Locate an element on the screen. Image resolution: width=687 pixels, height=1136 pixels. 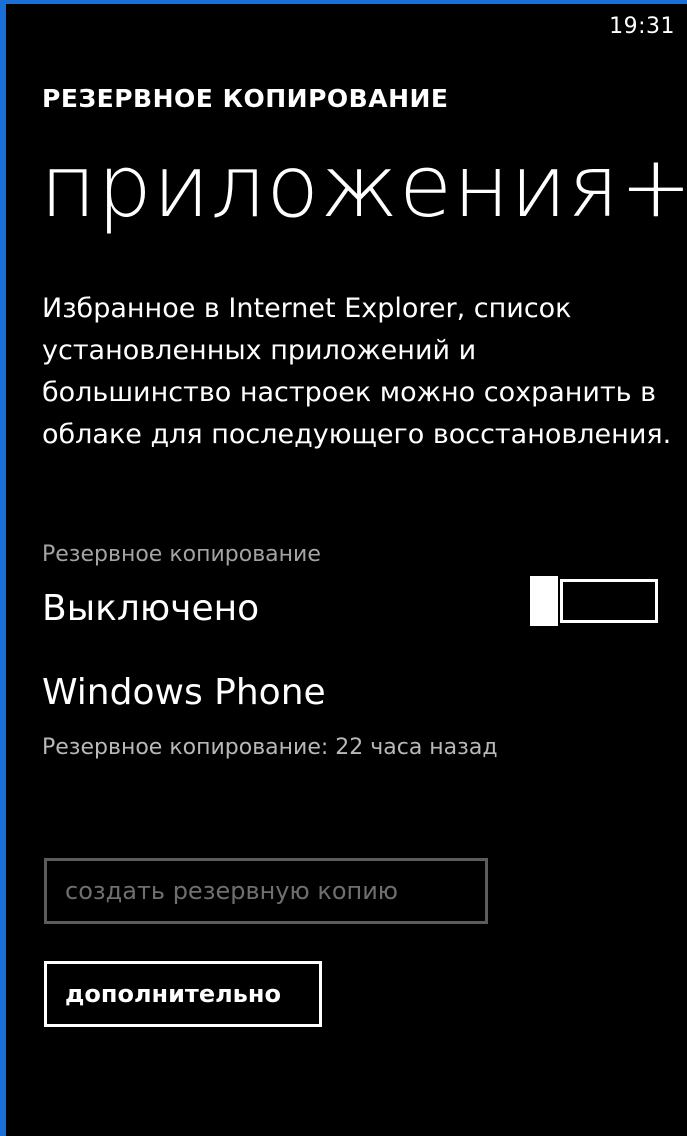
toggle-thumb is located at coordinates (544, 601).